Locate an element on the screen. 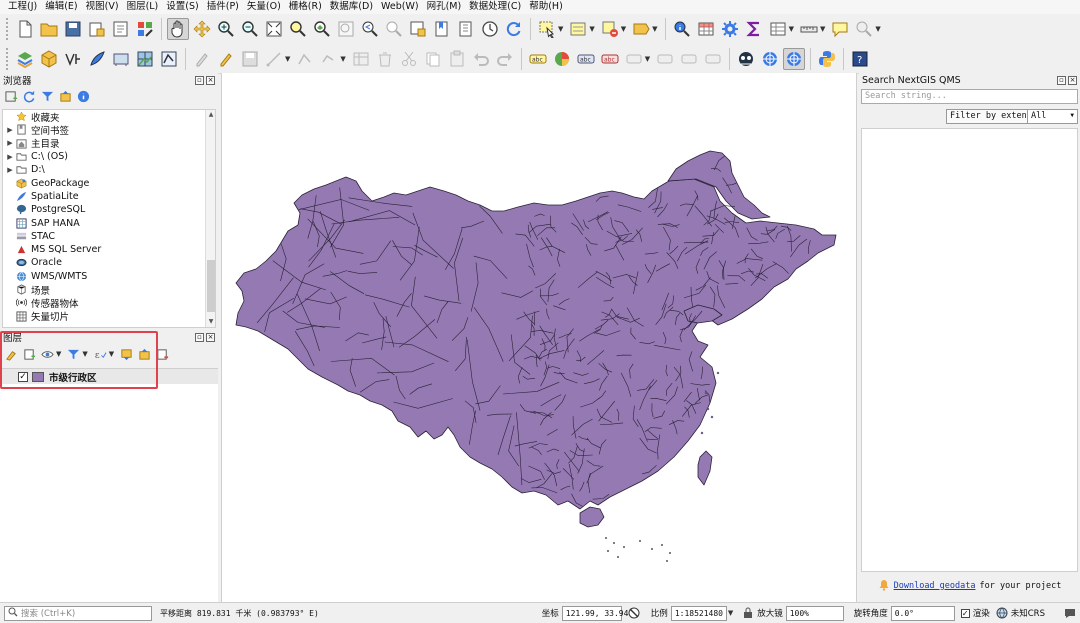 The image size is (1080, 623). edit-table-icon is located at coordinates (361, 59).